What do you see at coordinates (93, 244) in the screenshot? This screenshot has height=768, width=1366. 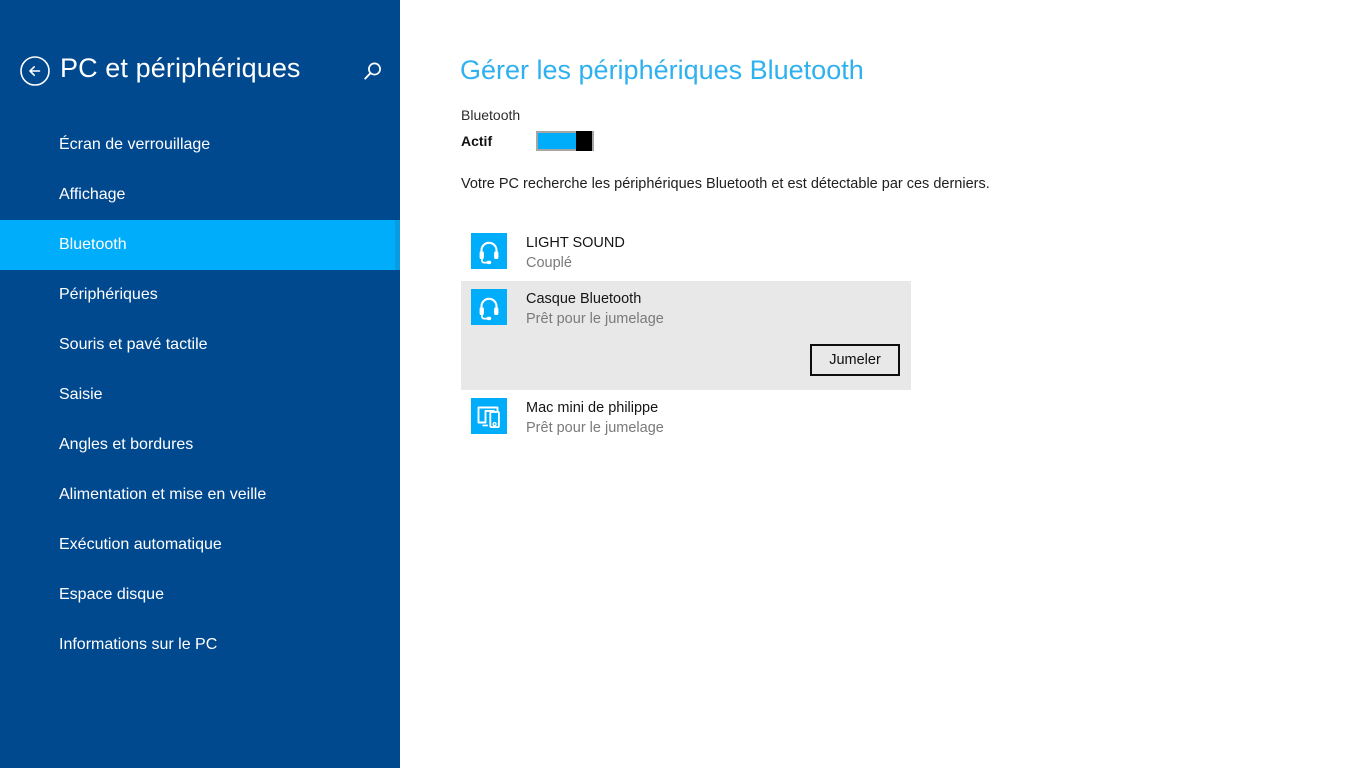 I see `sidebar-item-label: Bluetooth` at bounding box center [93, 244].